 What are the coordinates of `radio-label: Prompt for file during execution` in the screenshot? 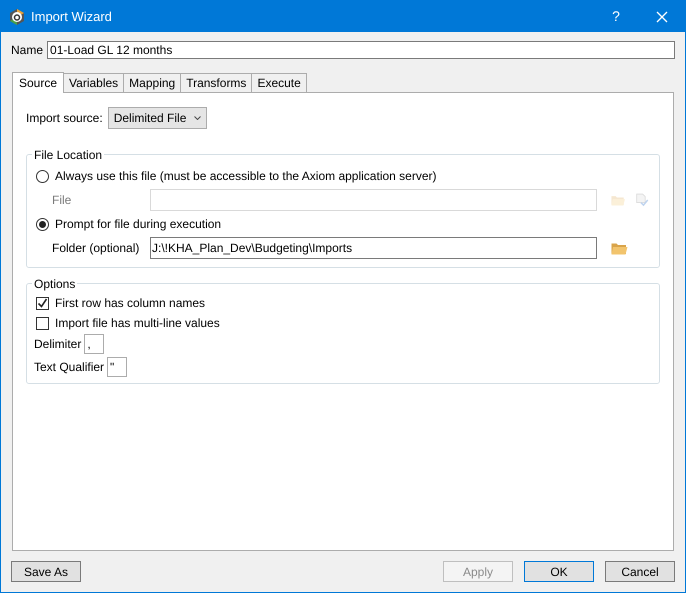 It's located at (138, 224).